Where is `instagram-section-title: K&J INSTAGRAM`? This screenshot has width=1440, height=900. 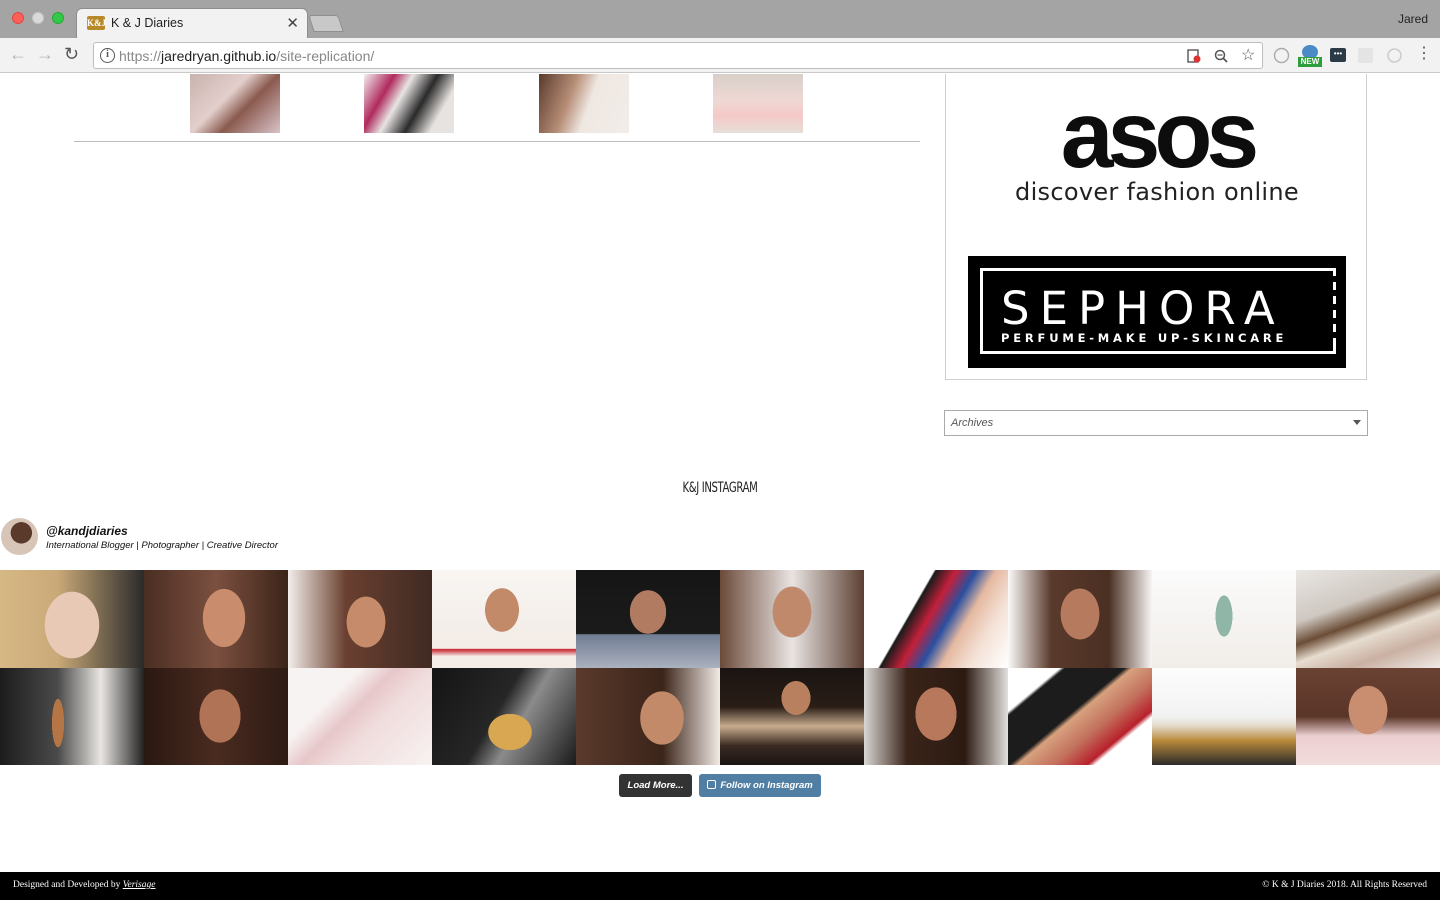
instagram-section-title: K&J INSTAGRAM is located at coordinates (720, 488).